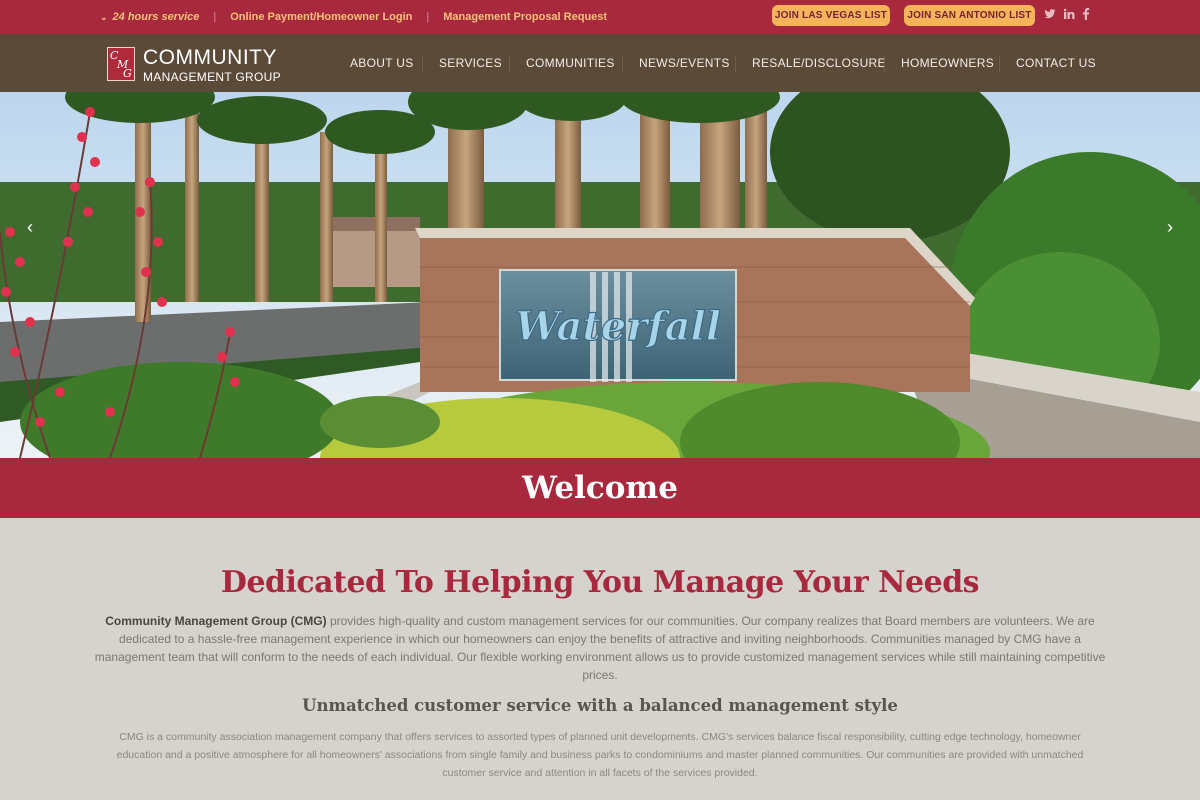  What do you see at coordinates (819, 63) in the screenshot?
I see `nav-resale-disclosure: RESALE/DISCLOSURE` at bounding box center [819, 63].